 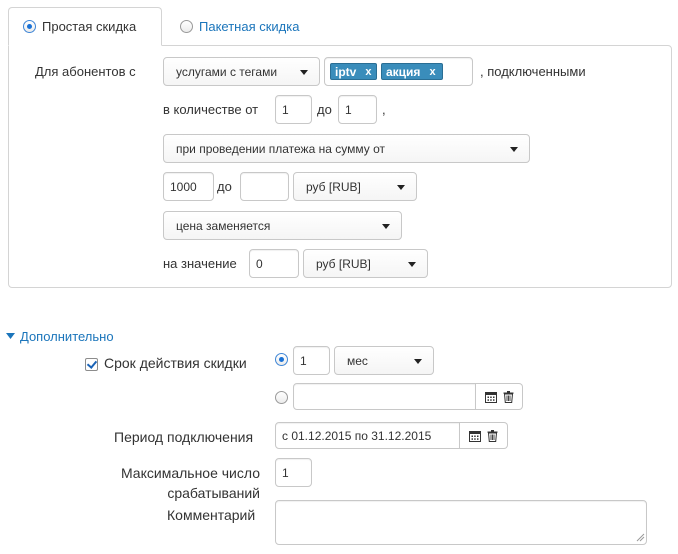 I want to click on amount-currency-select: руб [RUB], so click(x=355, y=186).